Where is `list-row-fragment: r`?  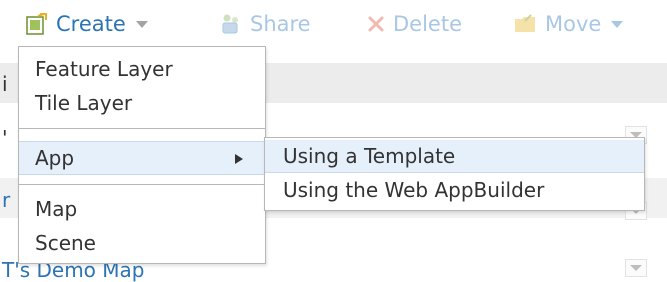
list-row-fragment: r is located at coordinates (6, 200).